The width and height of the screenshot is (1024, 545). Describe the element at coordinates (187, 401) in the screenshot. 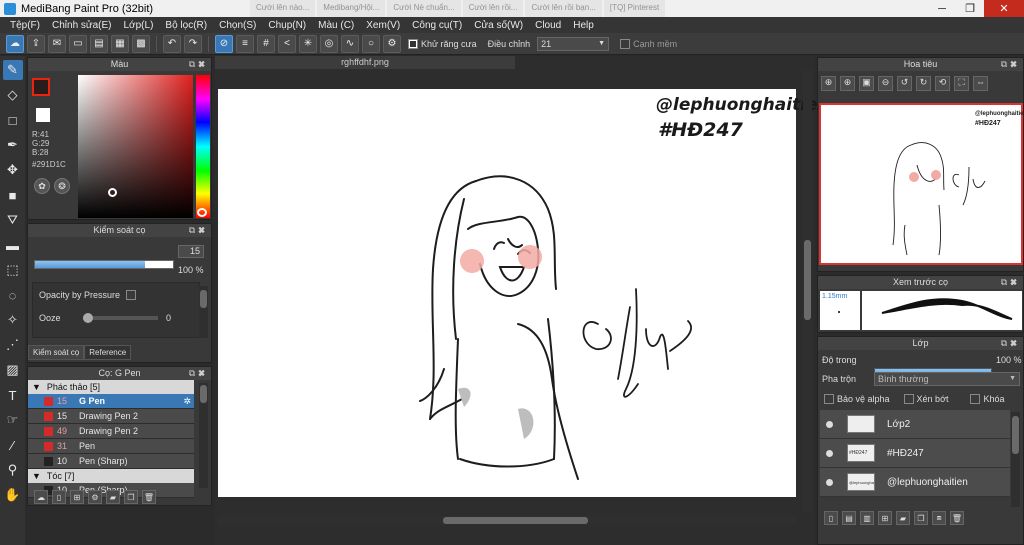

I see `gear-icon: ✲` at that location.